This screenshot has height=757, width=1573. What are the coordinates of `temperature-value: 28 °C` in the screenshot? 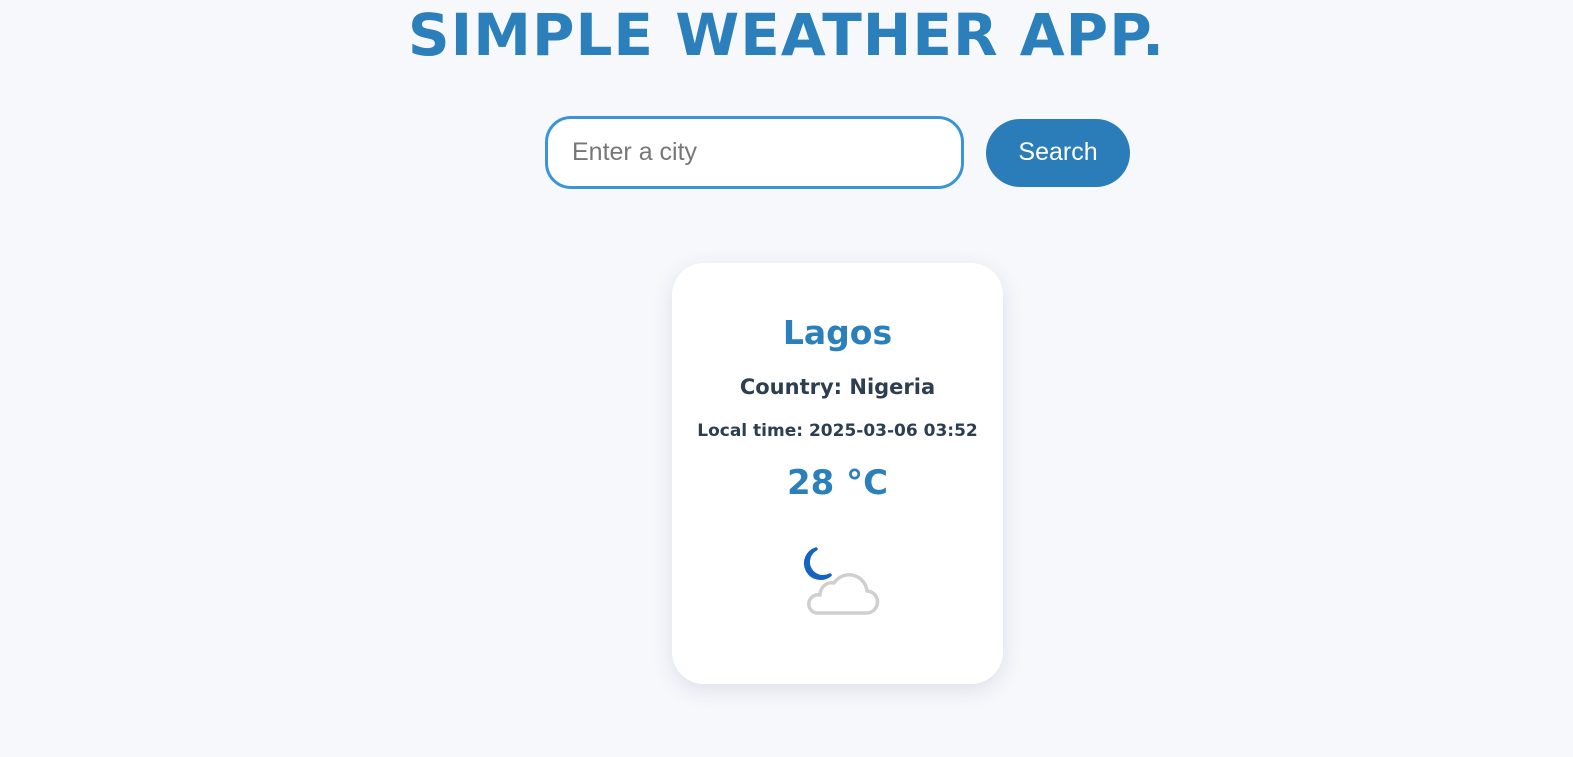 It's located at (837, 483).